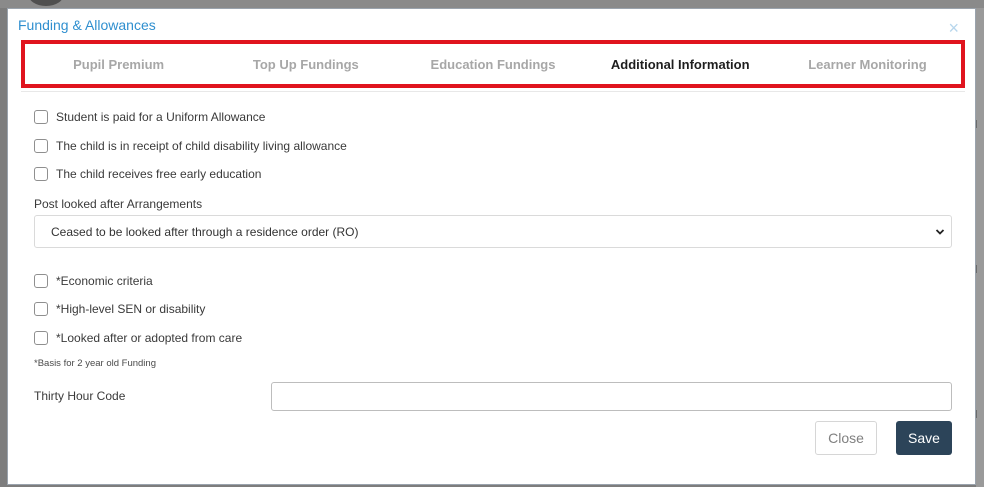 This screenshot has height=487, width=984. Describe the element at coordinates (867, 64) in the screenshot. I see `tab-learner-monitoring: Learner Monitoring` at that location.